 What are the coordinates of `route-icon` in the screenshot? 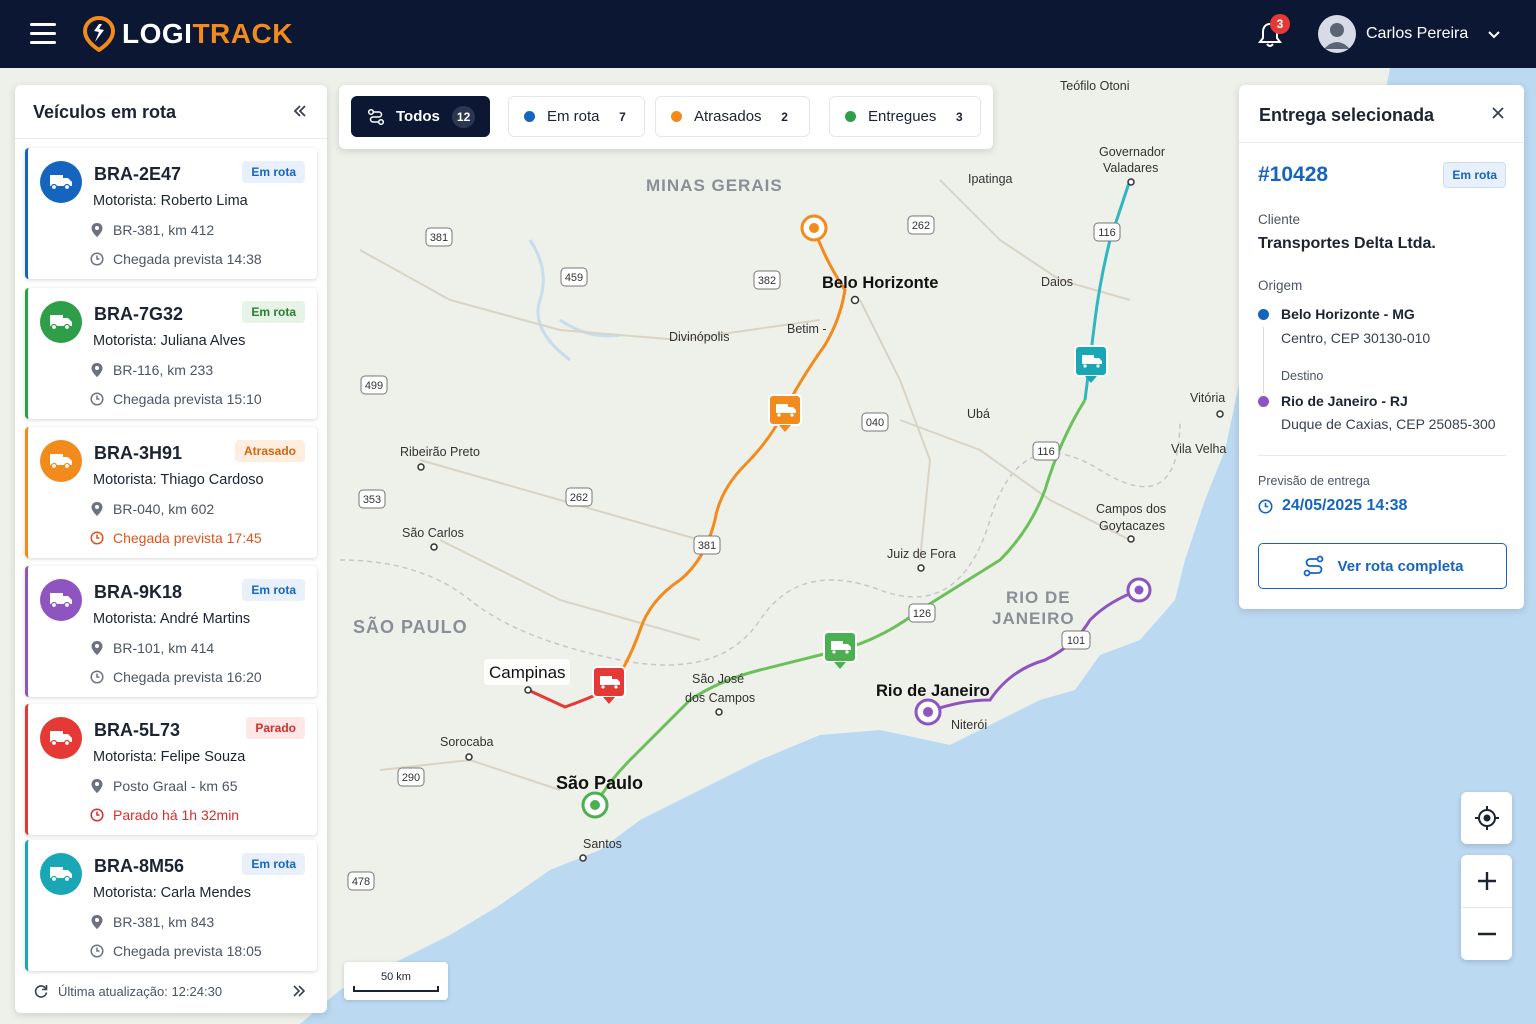 It's located at (1313, 566).